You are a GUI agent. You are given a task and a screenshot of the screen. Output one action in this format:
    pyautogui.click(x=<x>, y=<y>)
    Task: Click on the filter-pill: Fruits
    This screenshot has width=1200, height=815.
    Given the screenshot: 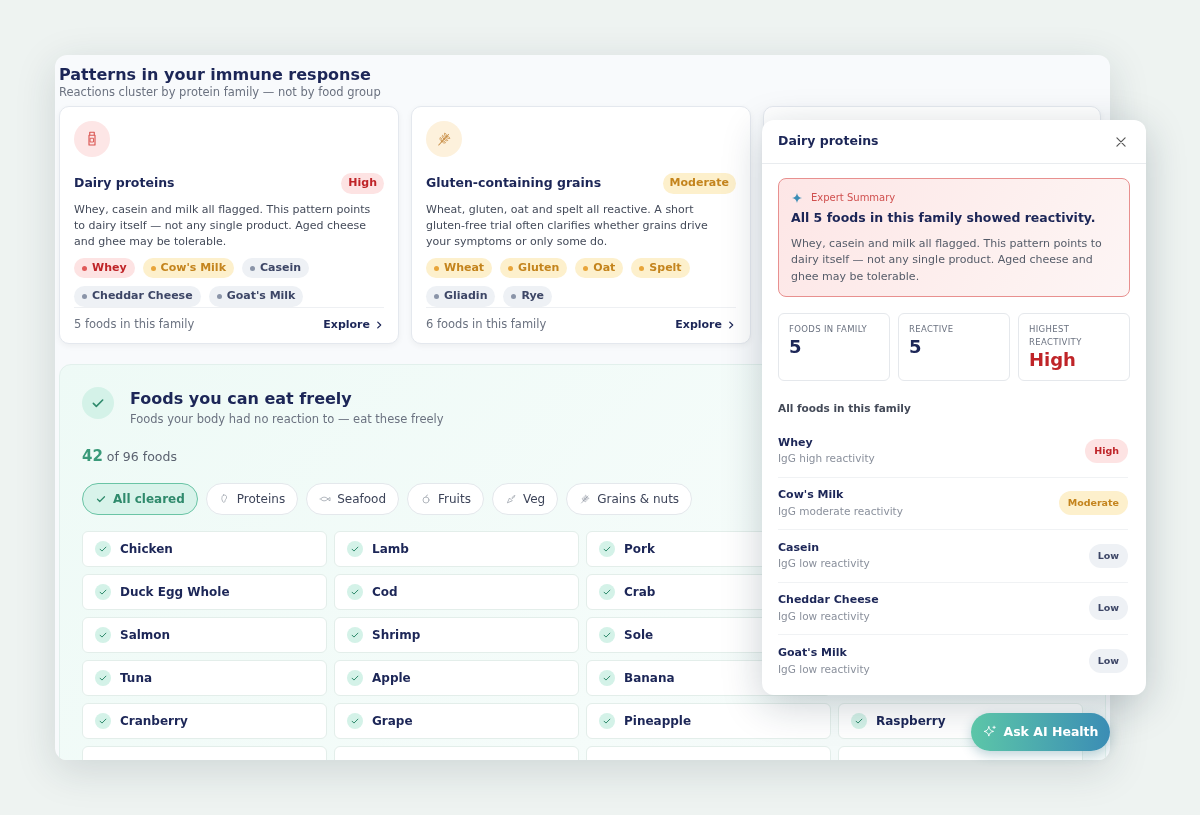 What is the action you would take?
    pyautogui.click(x=445, y=499)
    